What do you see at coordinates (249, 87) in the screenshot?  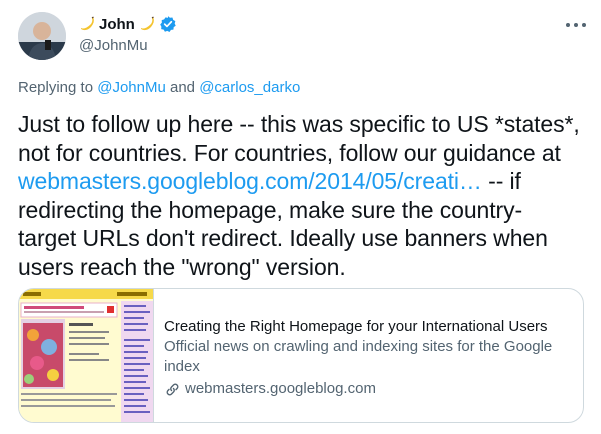 I see `reply-user-link: @carlos_darko` at bounding box center [249, 87].